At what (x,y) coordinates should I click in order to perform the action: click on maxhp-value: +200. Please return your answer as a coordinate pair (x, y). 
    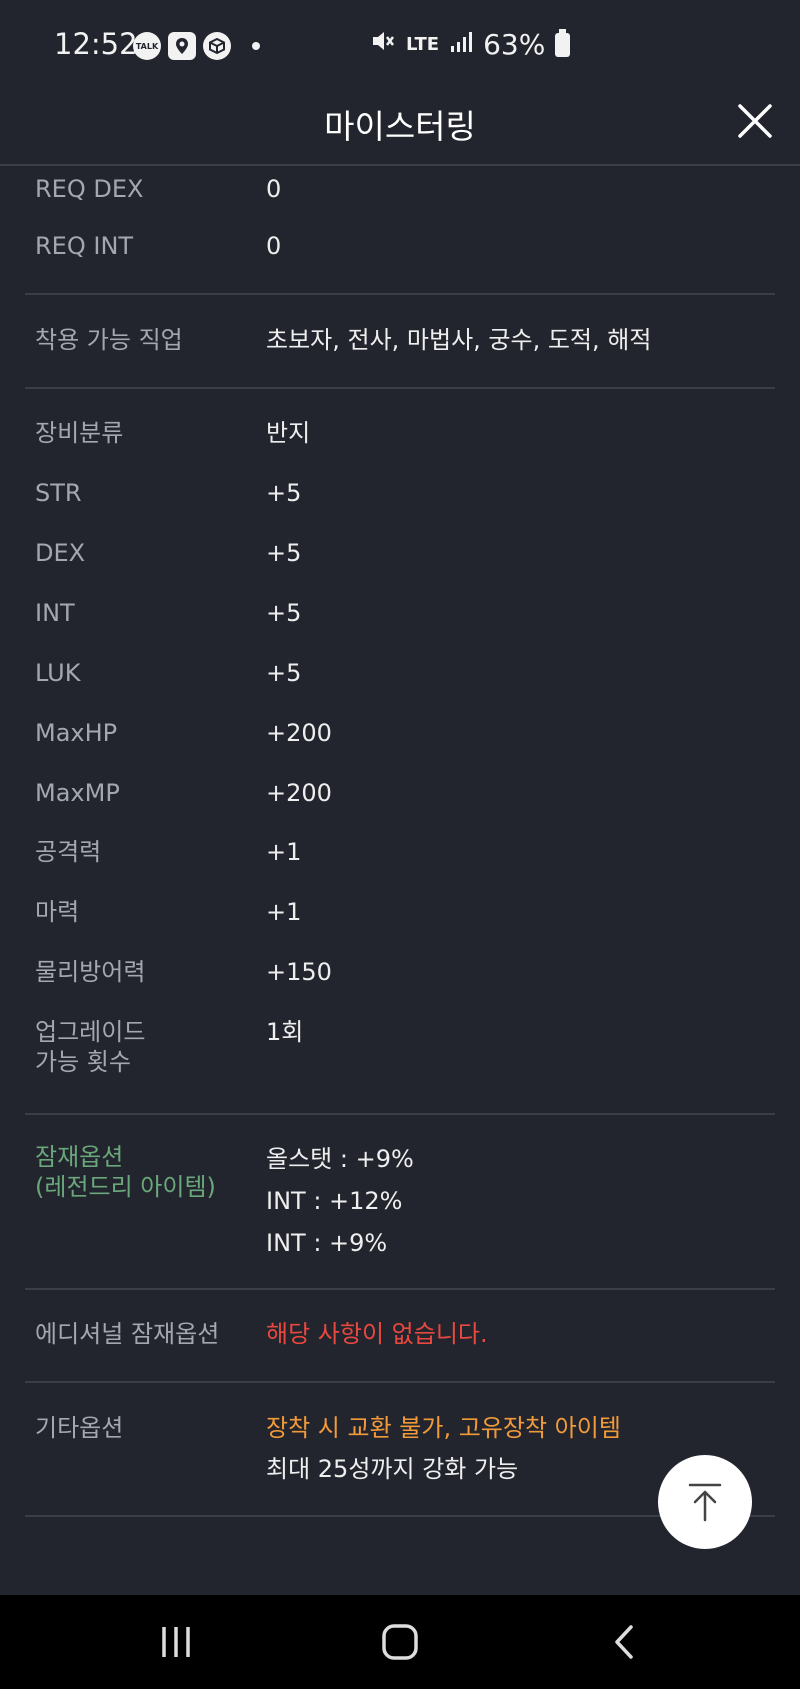
    Looking at the image, I should click on (299, 733).